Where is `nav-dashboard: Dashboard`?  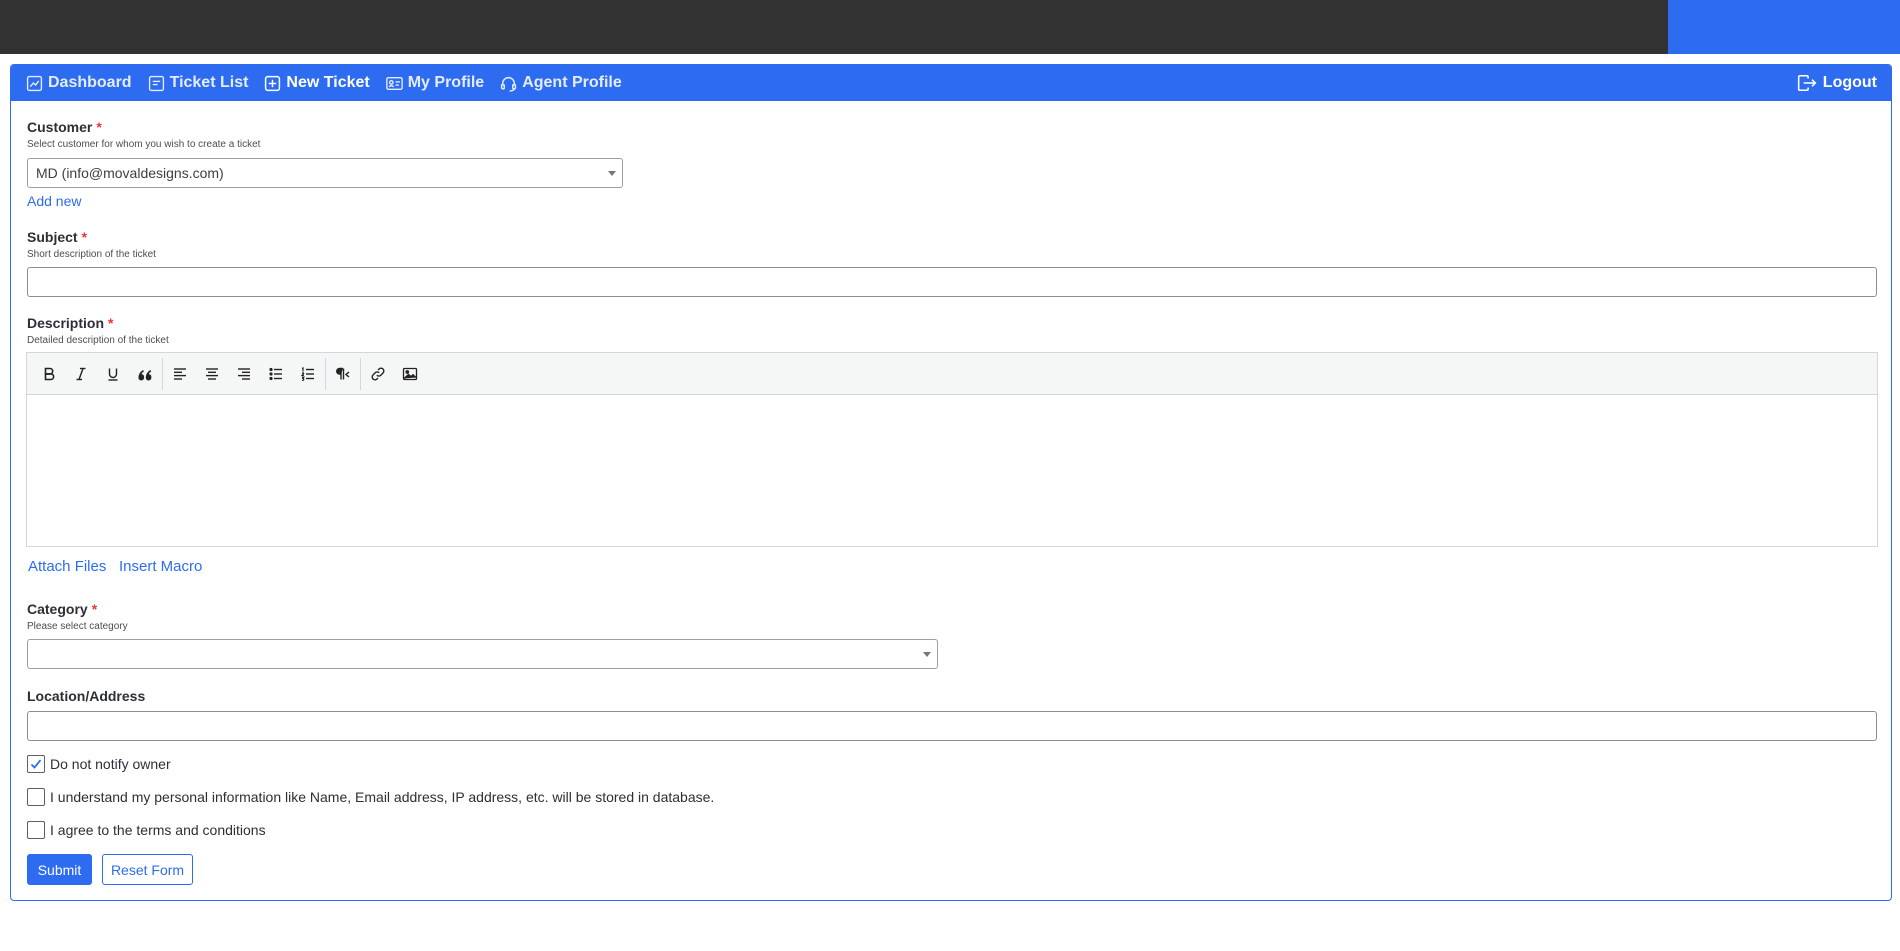
nav-dashboard: Dashboard is located at coordinates (79, 83).